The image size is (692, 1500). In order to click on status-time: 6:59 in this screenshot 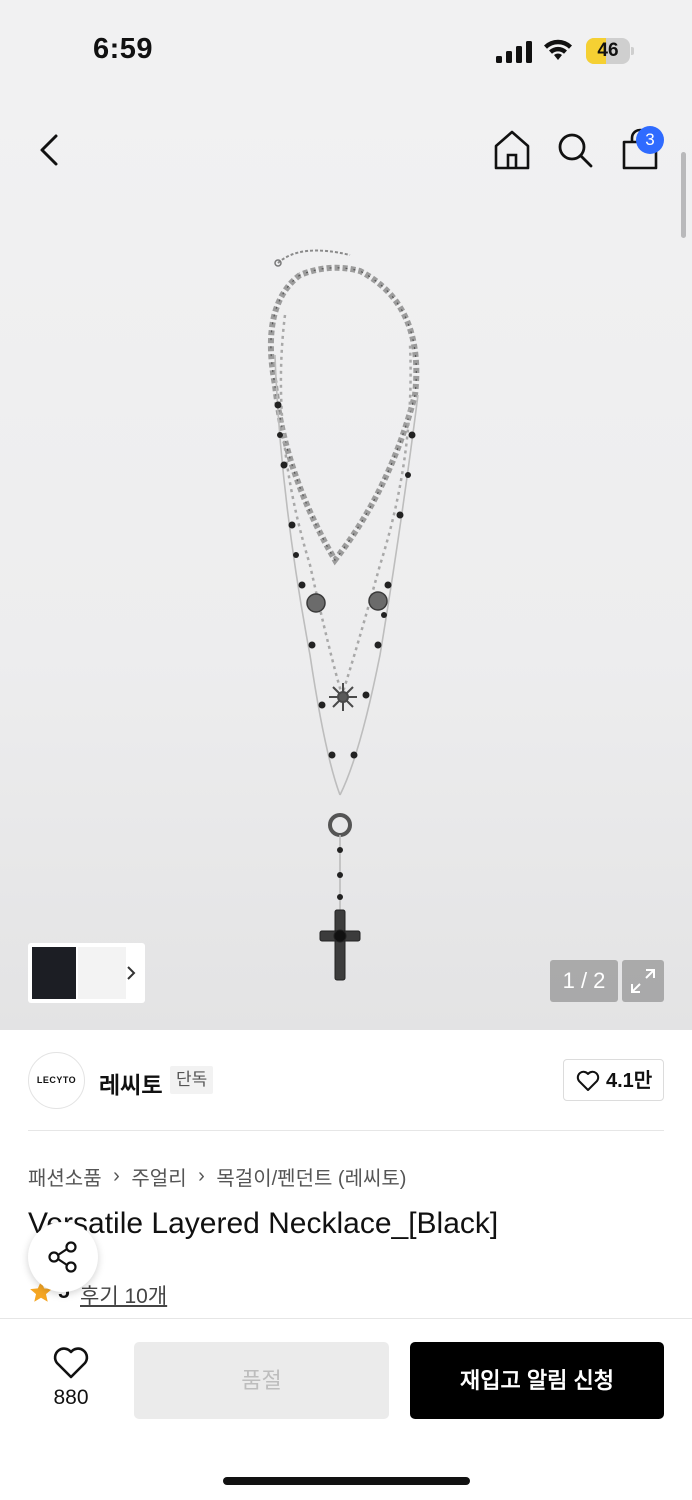, I will do `click(123, 49)`.